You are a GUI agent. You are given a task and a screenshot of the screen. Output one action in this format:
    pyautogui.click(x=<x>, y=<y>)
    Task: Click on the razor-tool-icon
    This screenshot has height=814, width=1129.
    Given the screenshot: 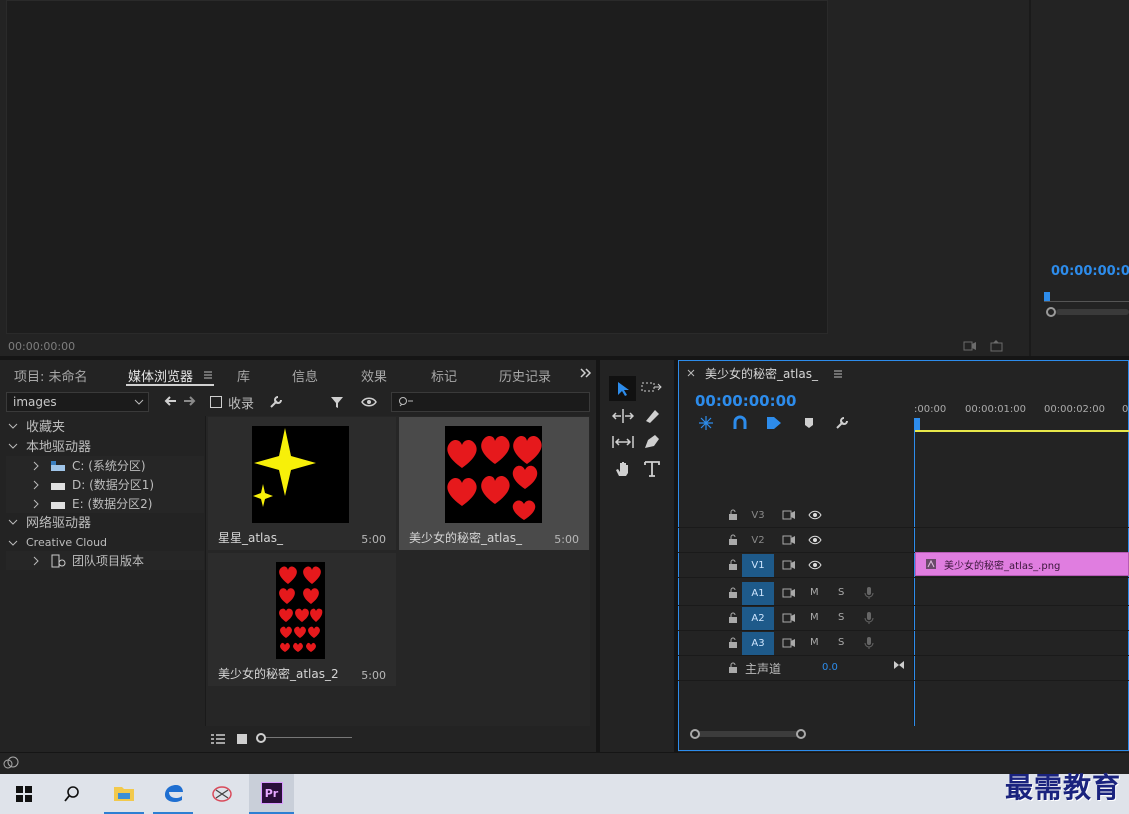 What is the action you would take?
    pyautogui.click(x=652, y=416)
    